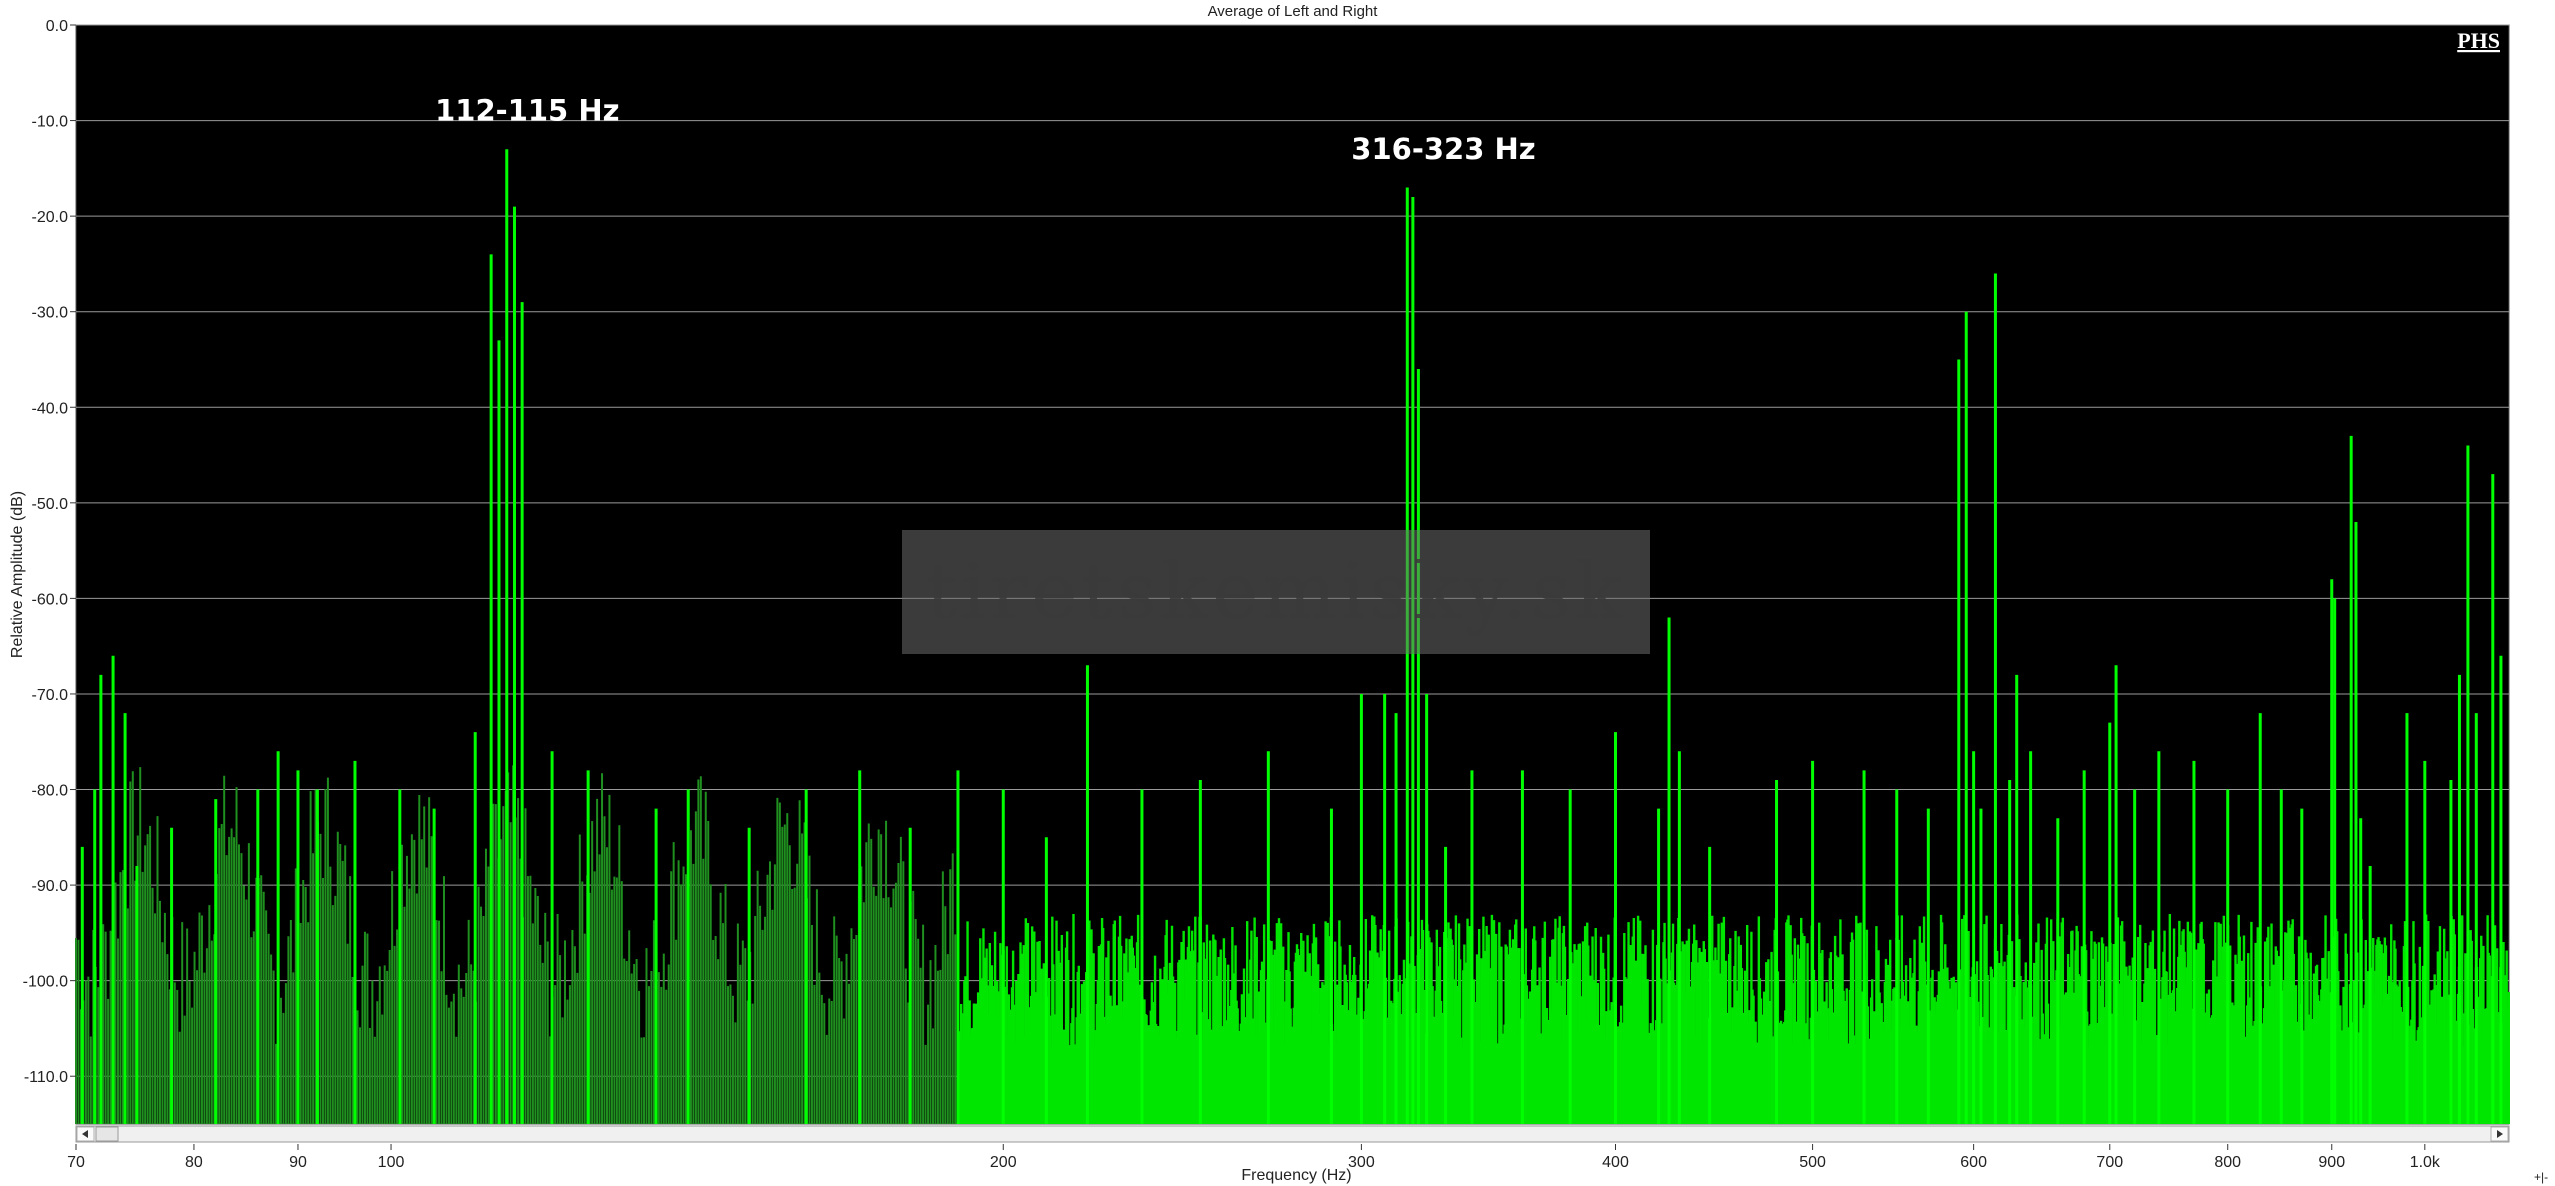 This screenshot has width=2555, height=1186. What do you see at coordinates (50, 791) in the screenshot?
I see `y-tick-label: -80.0` at bounding box center [50, 791].